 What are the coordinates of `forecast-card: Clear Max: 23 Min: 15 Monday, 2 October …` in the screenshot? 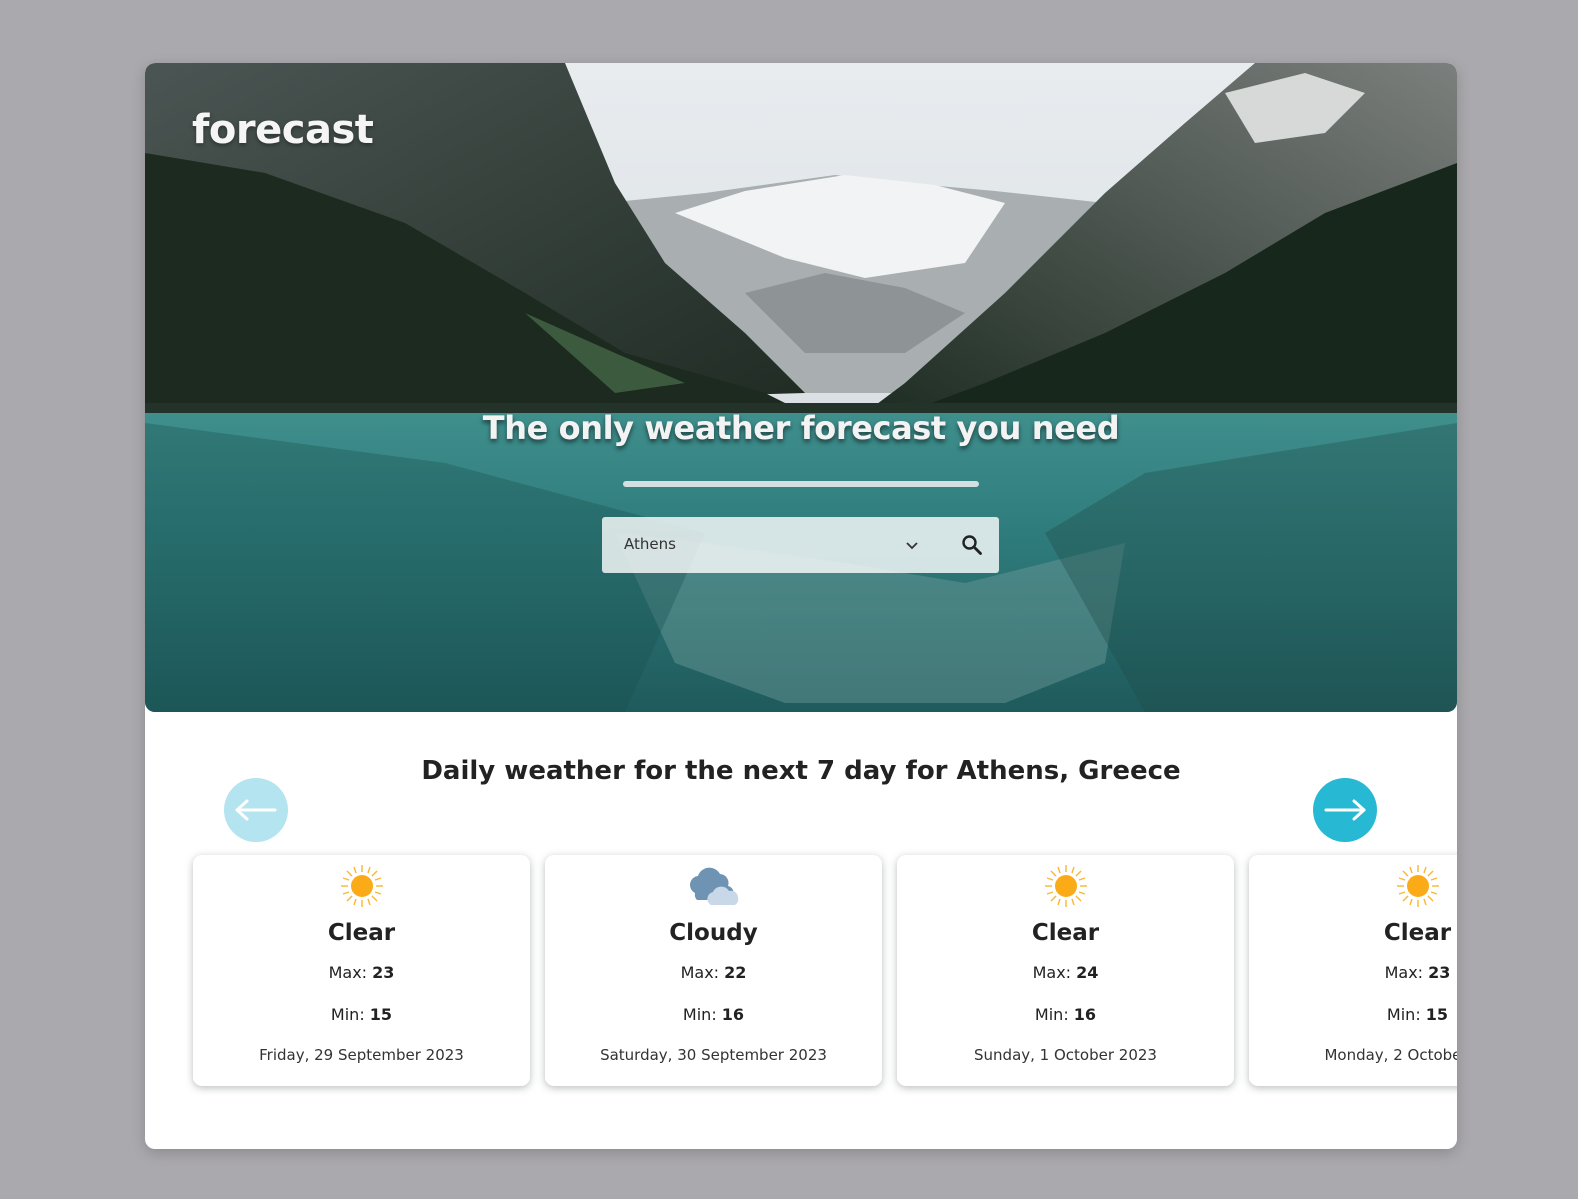 It's located at (1353, 970).